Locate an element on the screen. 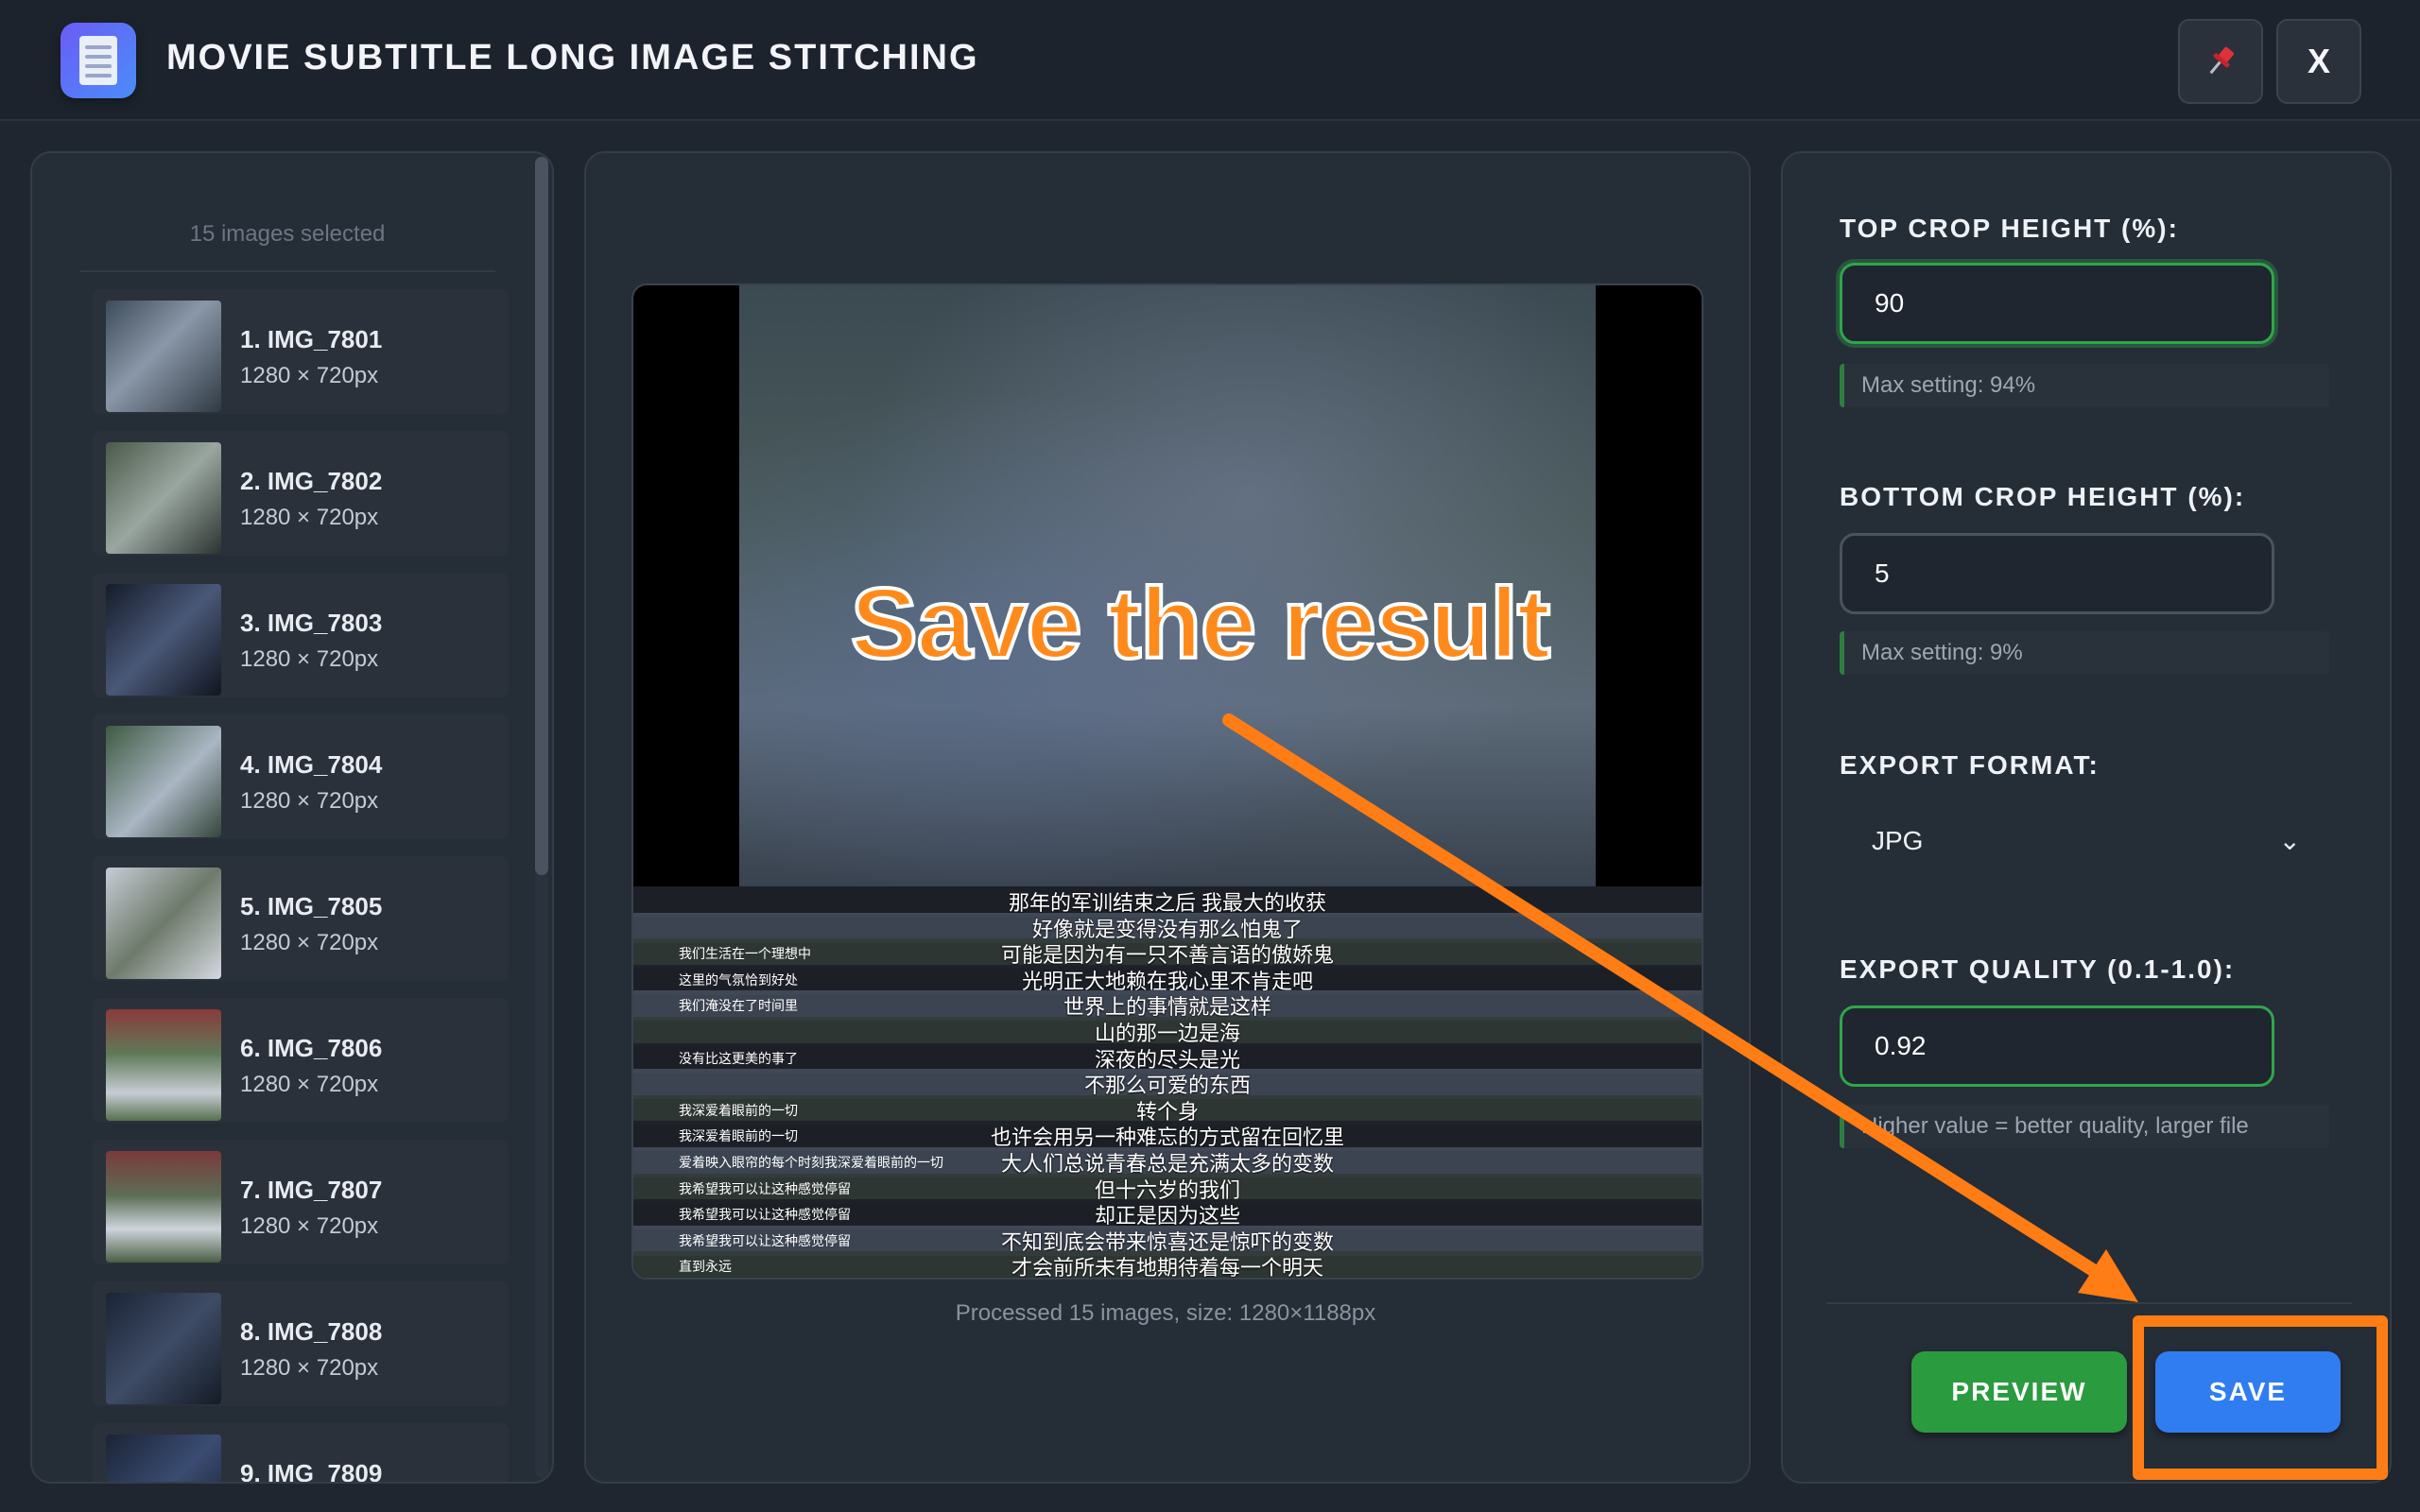  item-name: 9. IMG_7809 is located at coordinates (311, 1471).